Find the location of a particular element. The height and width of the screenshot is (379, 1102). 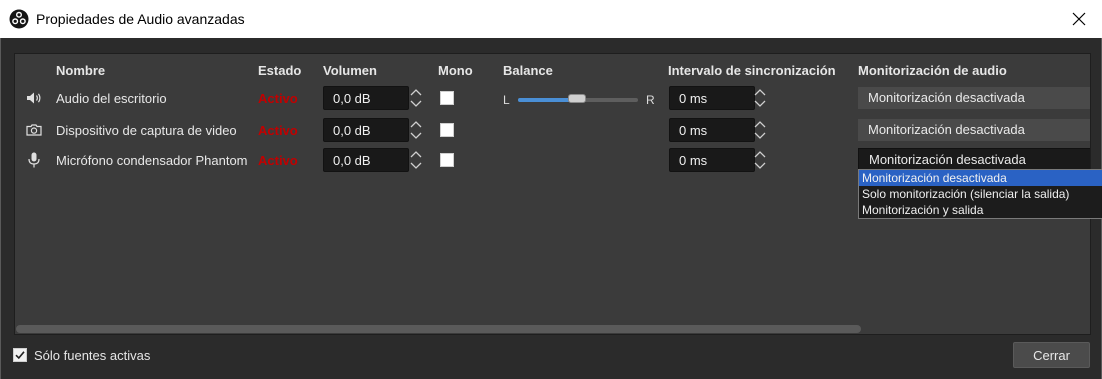

dropdown-option: Monitorización desactivada is located at coordinates (980, 178).